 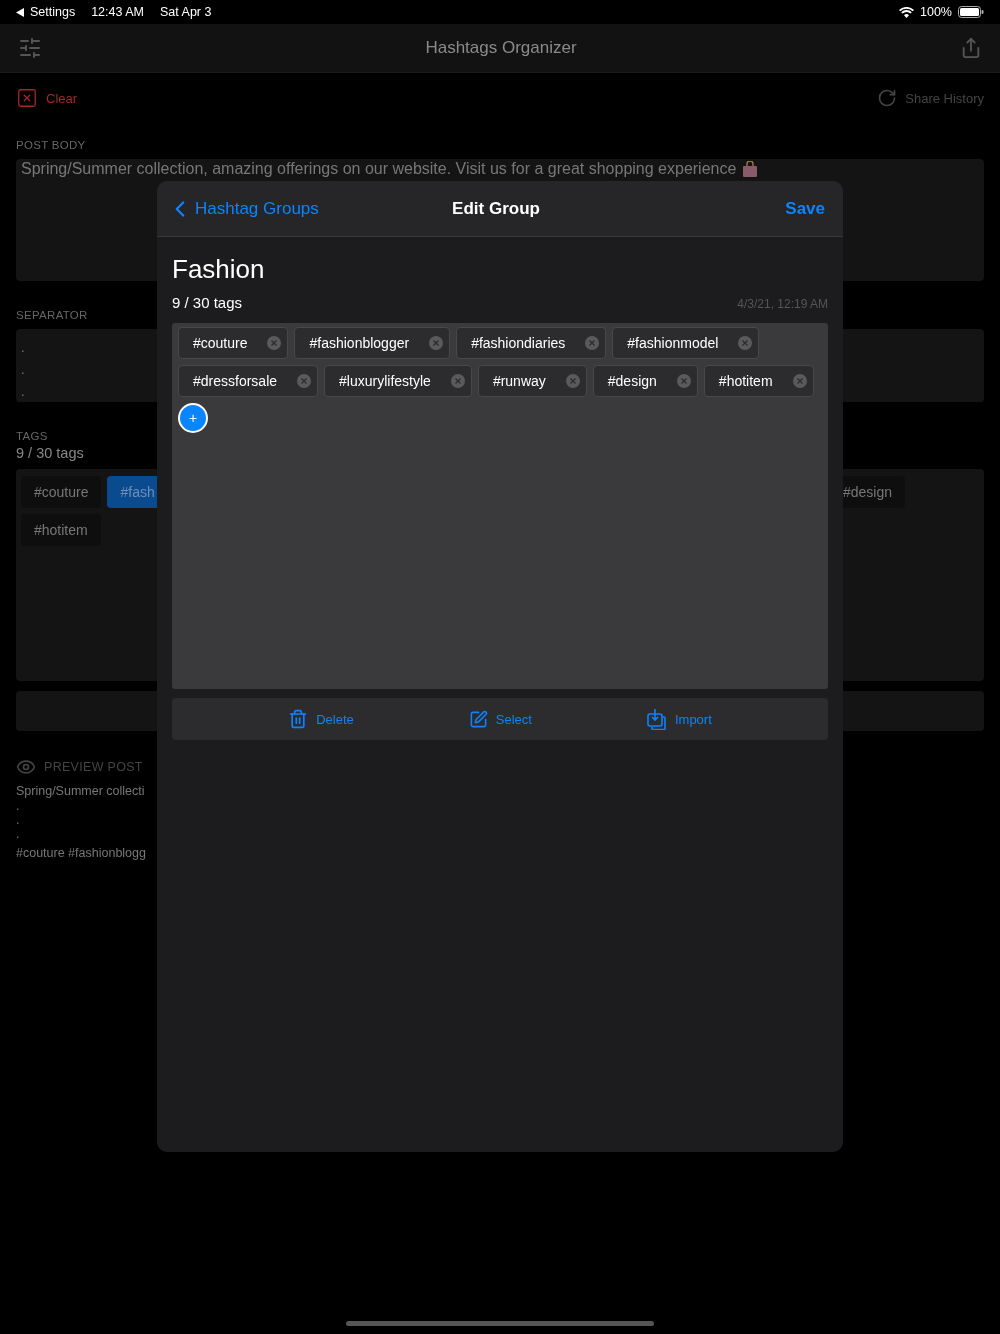 I want to click on status-back-text: Settings, so click(x=53, y=12).